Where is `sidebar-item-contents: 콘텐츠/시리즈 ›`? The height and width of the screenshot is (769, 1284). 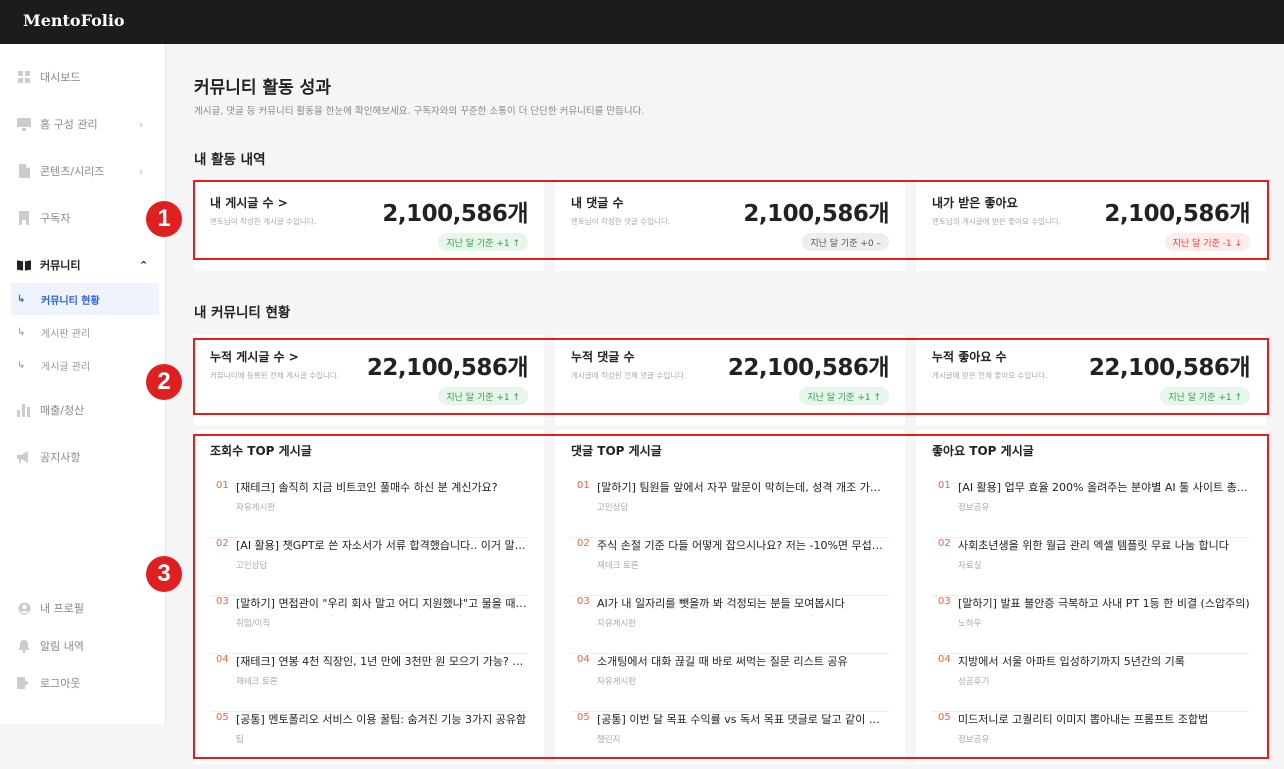 sidebar-item-contents: 콘텐츠/시리즈 › is located at coordinates (83, 171).